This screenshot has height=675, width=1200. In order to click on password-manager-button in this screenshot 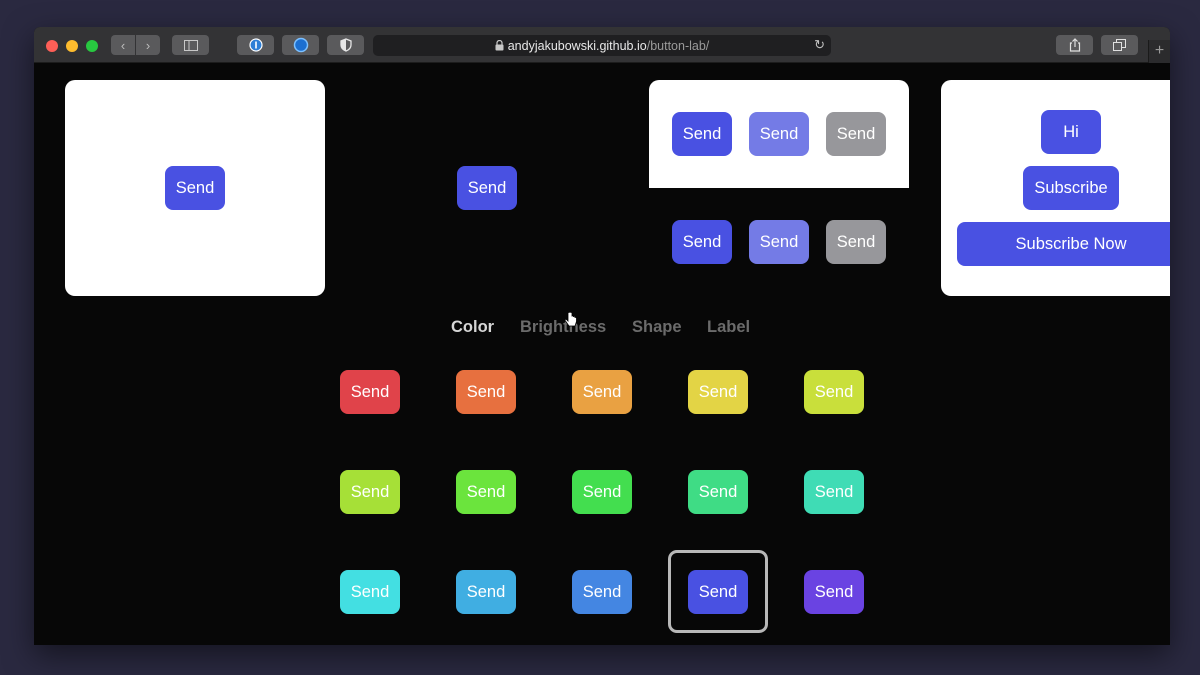, I will do `click(255, 45)`.